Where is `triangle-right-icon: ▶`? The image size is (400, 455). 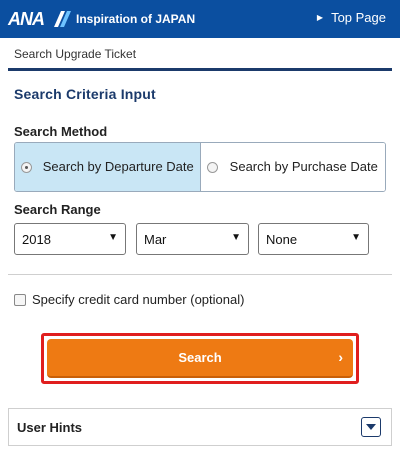
triangle-right-icon: ▶ is located at coordinates (320, 17).